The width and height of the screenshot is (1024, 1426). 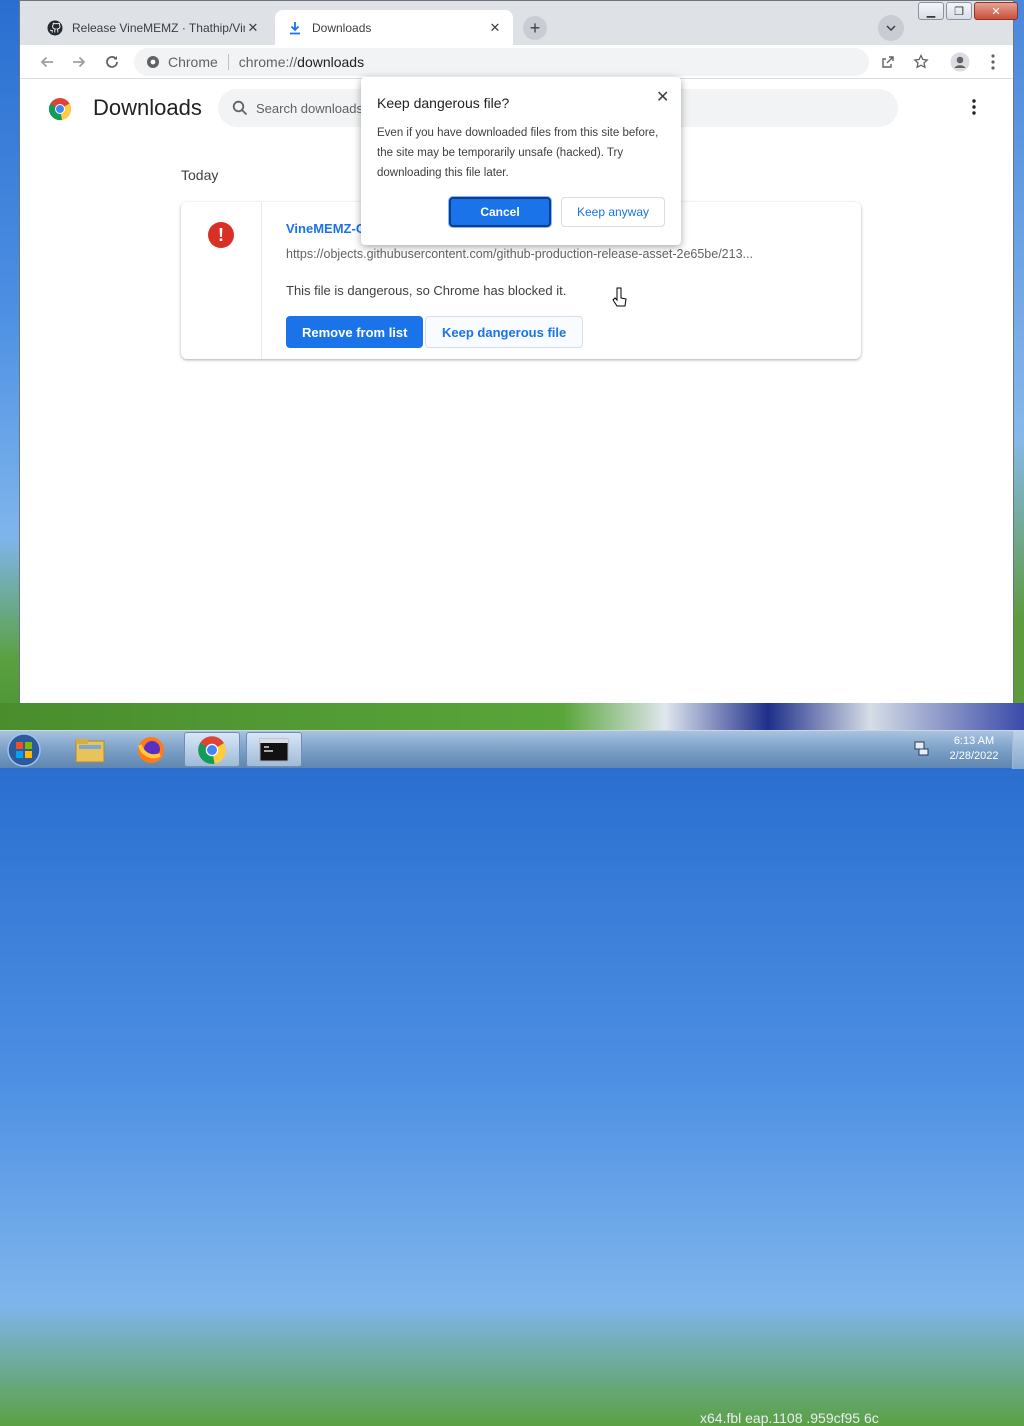 I want to click on chrome-icon, so click(x=212, y=749).